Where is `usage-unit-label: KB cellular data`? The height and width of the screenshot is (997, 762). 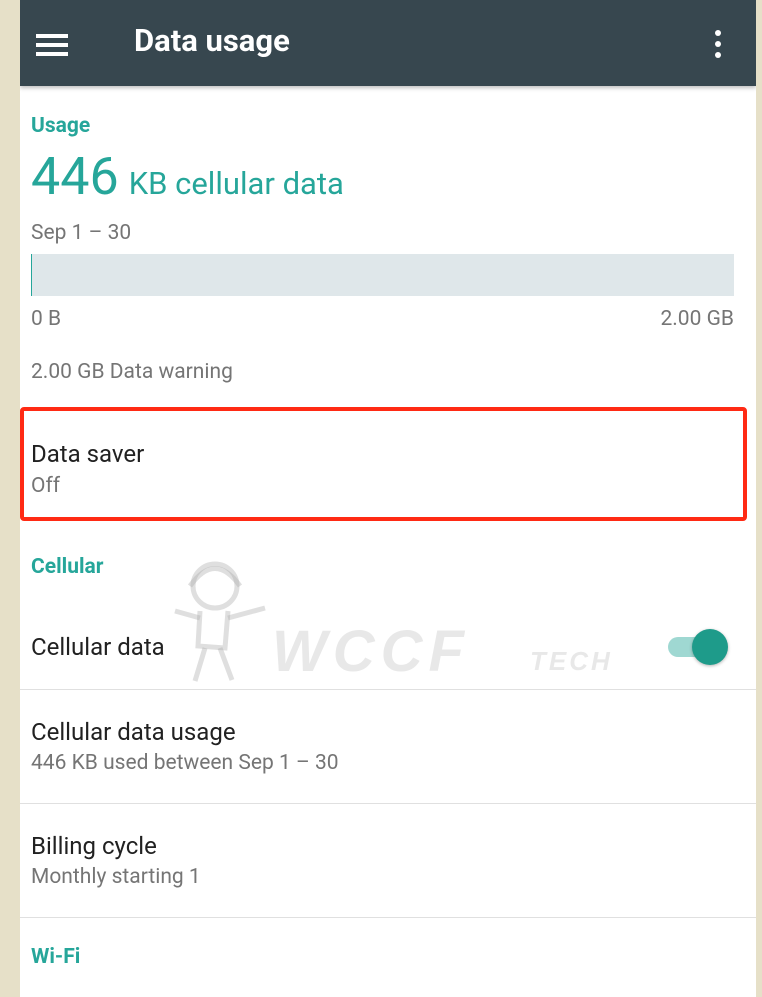
usage-unit-label: KB cellular data is located at coordinates (236, 183).